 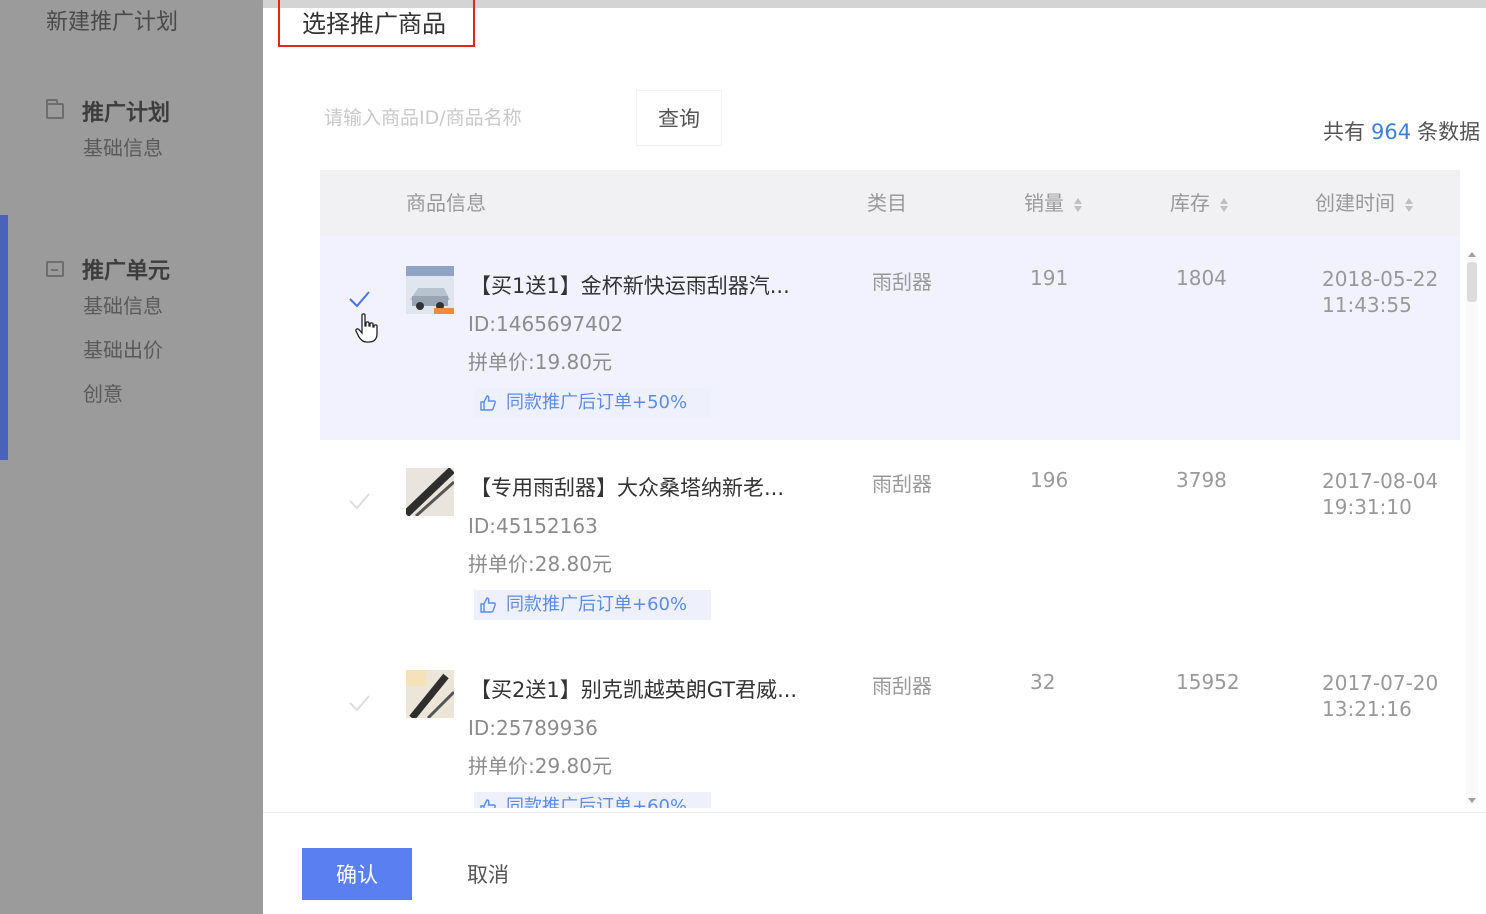 I want to click on product-id: ID:25789936, so click(x=533, y=728).